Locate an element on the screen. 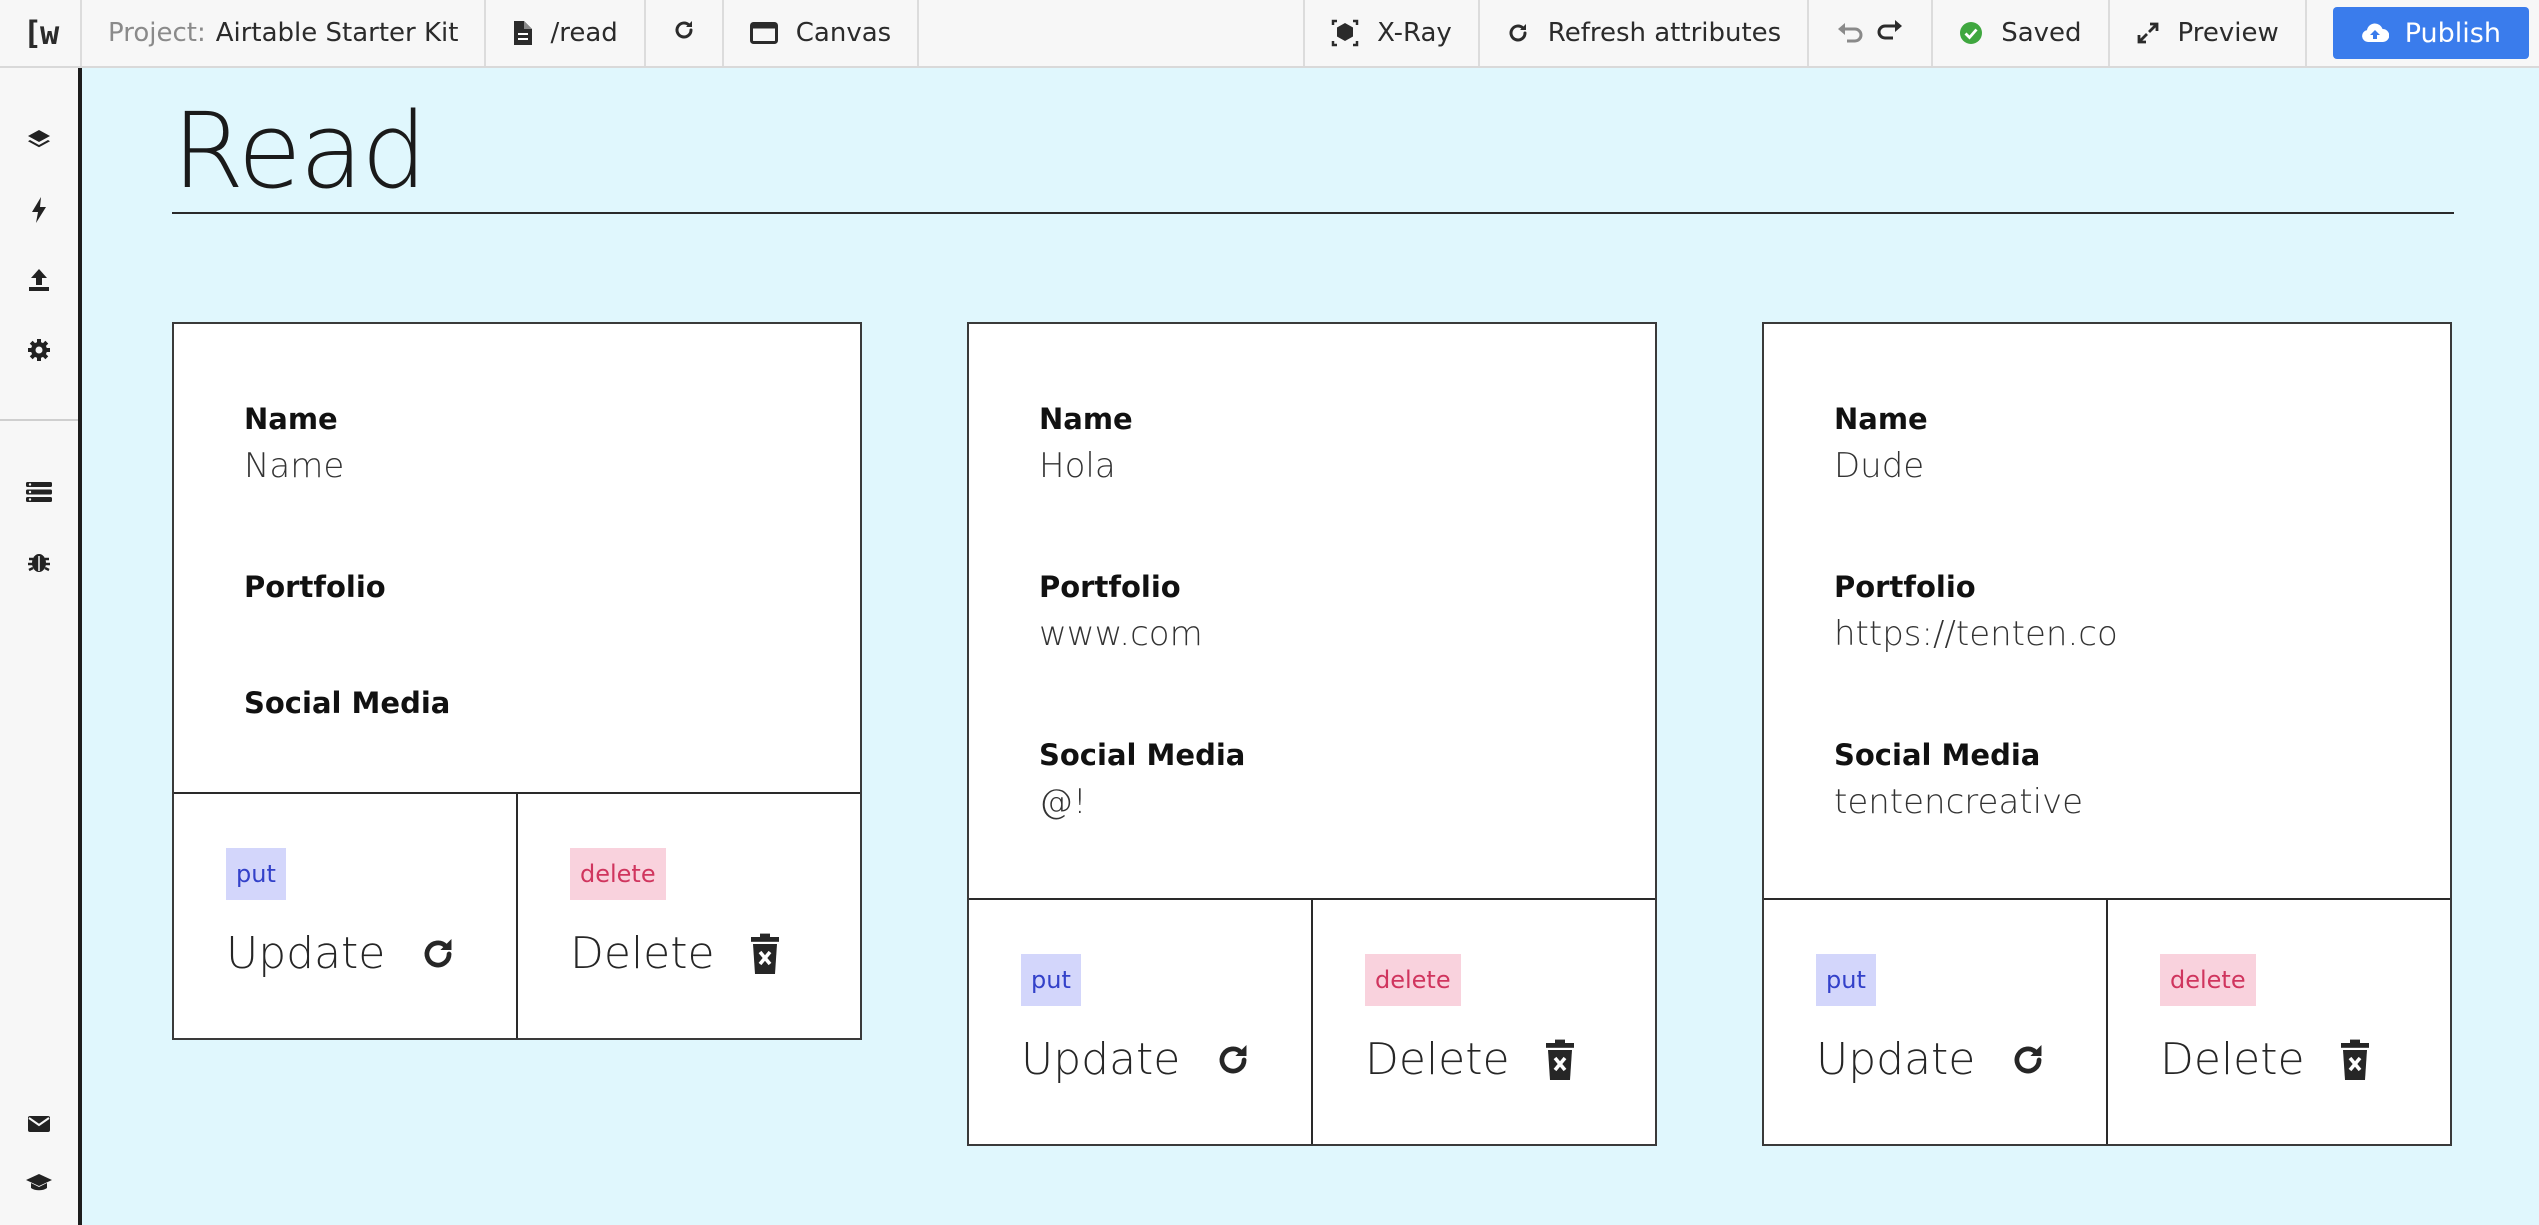 The width and height of the screenshot is (2539, 1225). canvas-button: Canvas is located at coordinates (822, 33).